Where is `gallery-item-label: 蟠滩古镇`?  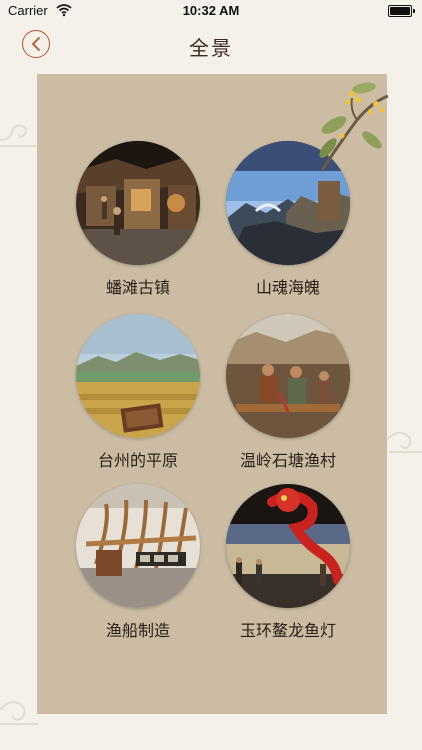
gallery-item-label: 蟠滩古镇 is located at coordinates (137, 287).